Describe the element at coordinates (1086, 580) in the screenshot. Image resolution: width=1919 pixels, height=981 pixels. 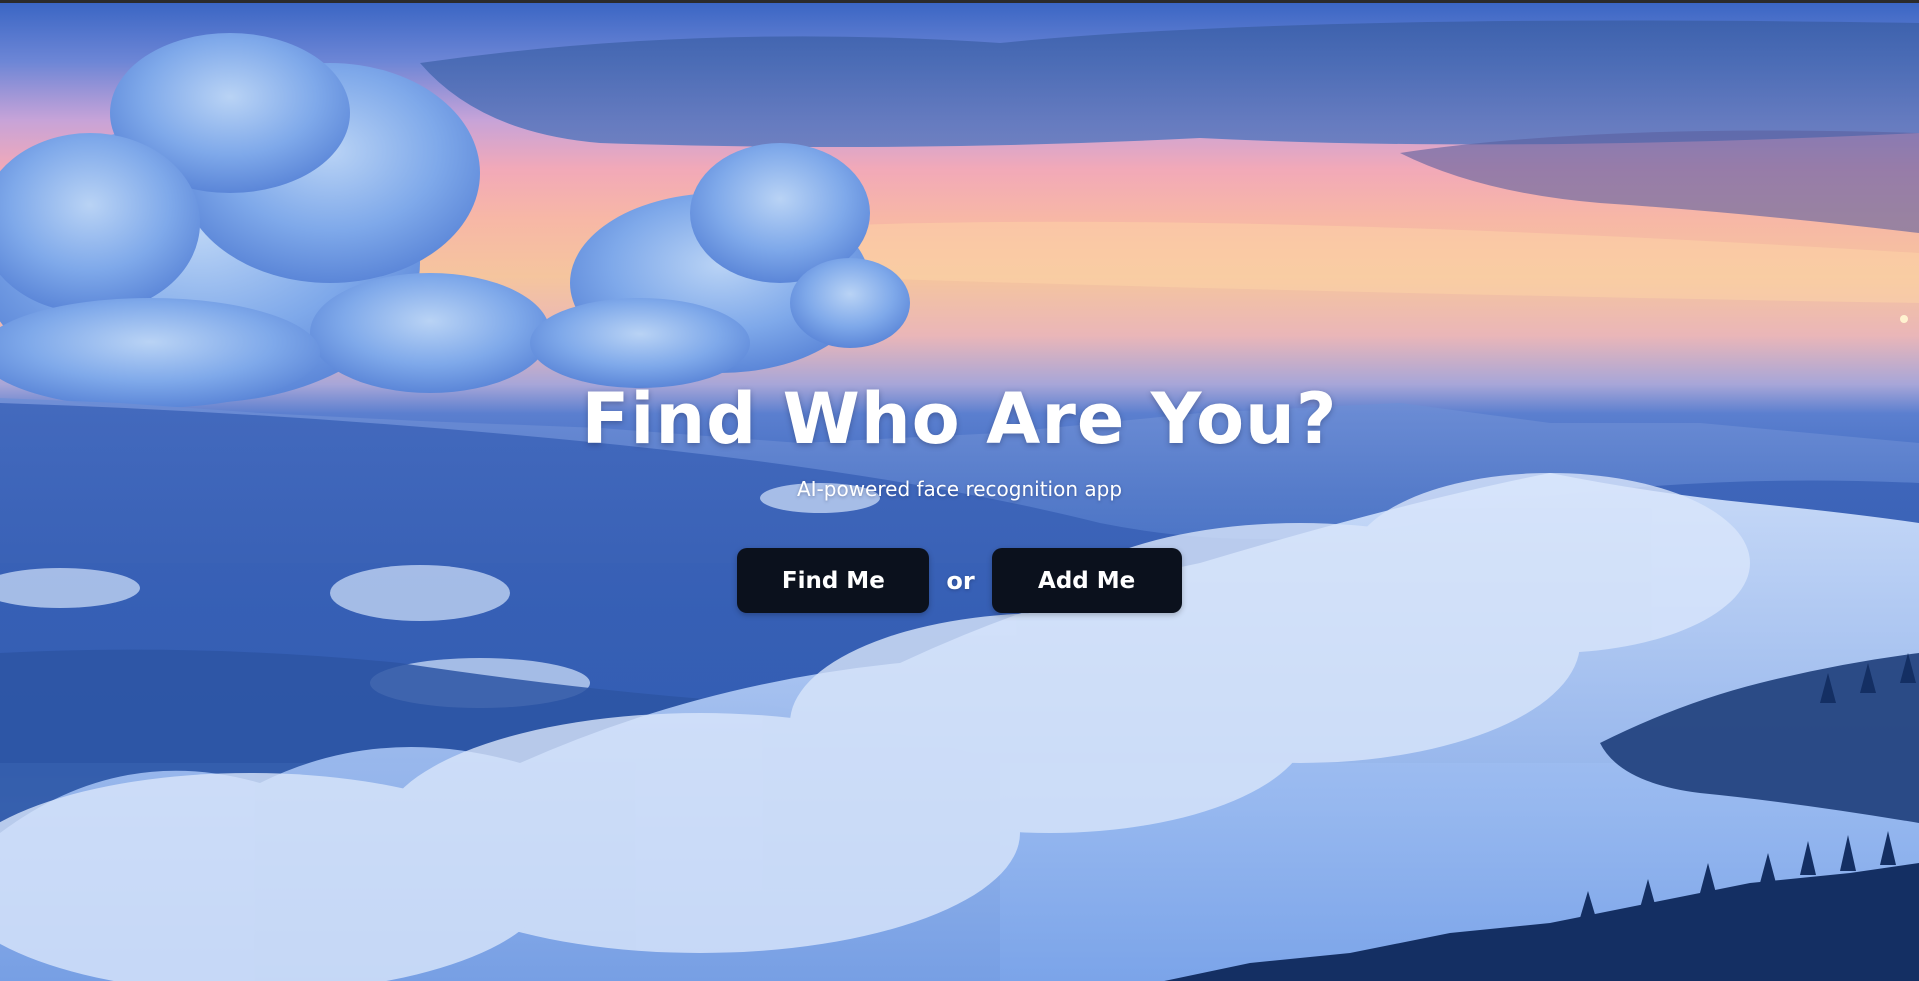
I see `add-me-button: Add Me` at that location.